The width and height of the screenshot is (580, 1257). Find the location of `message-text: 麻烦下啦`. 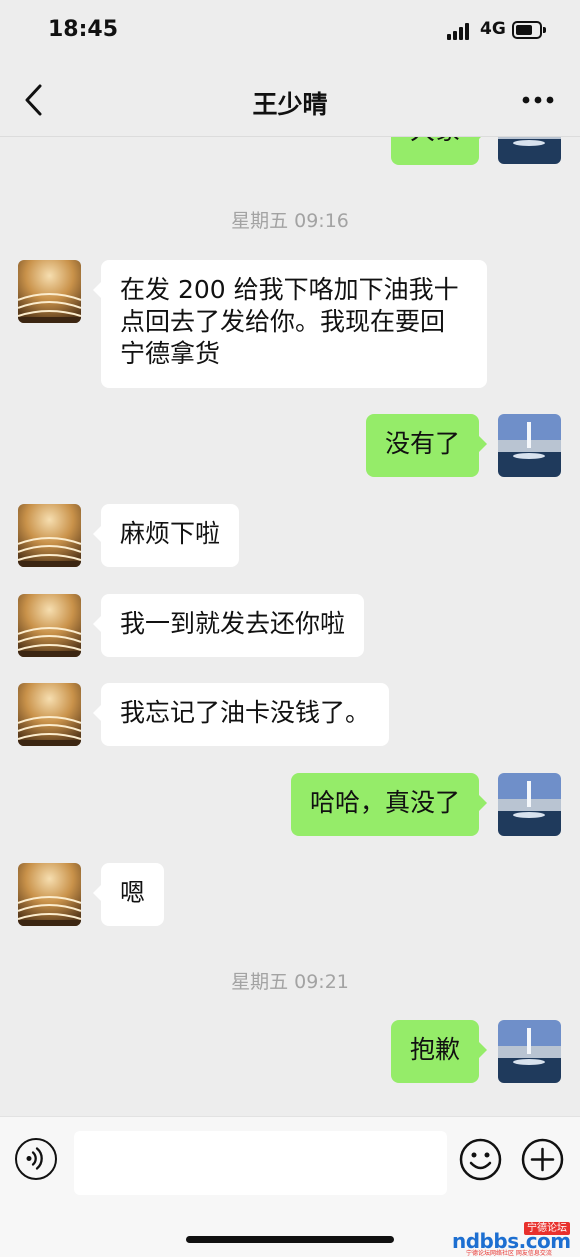

message-text: 麻烦下啦 is located at coordinates (170, 533).